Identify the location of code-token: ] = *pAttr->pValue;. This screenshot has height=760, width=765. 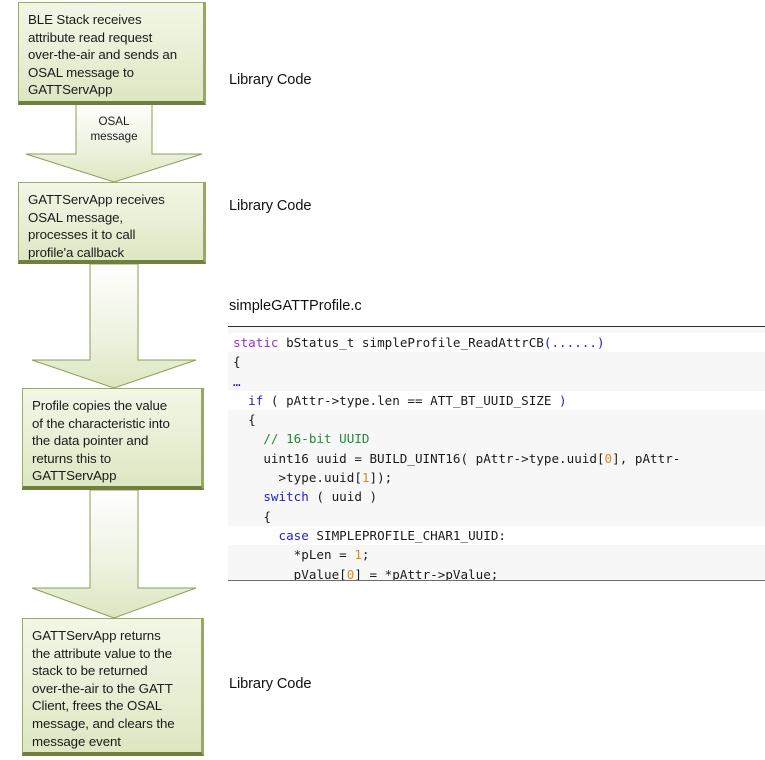
(426, 573).